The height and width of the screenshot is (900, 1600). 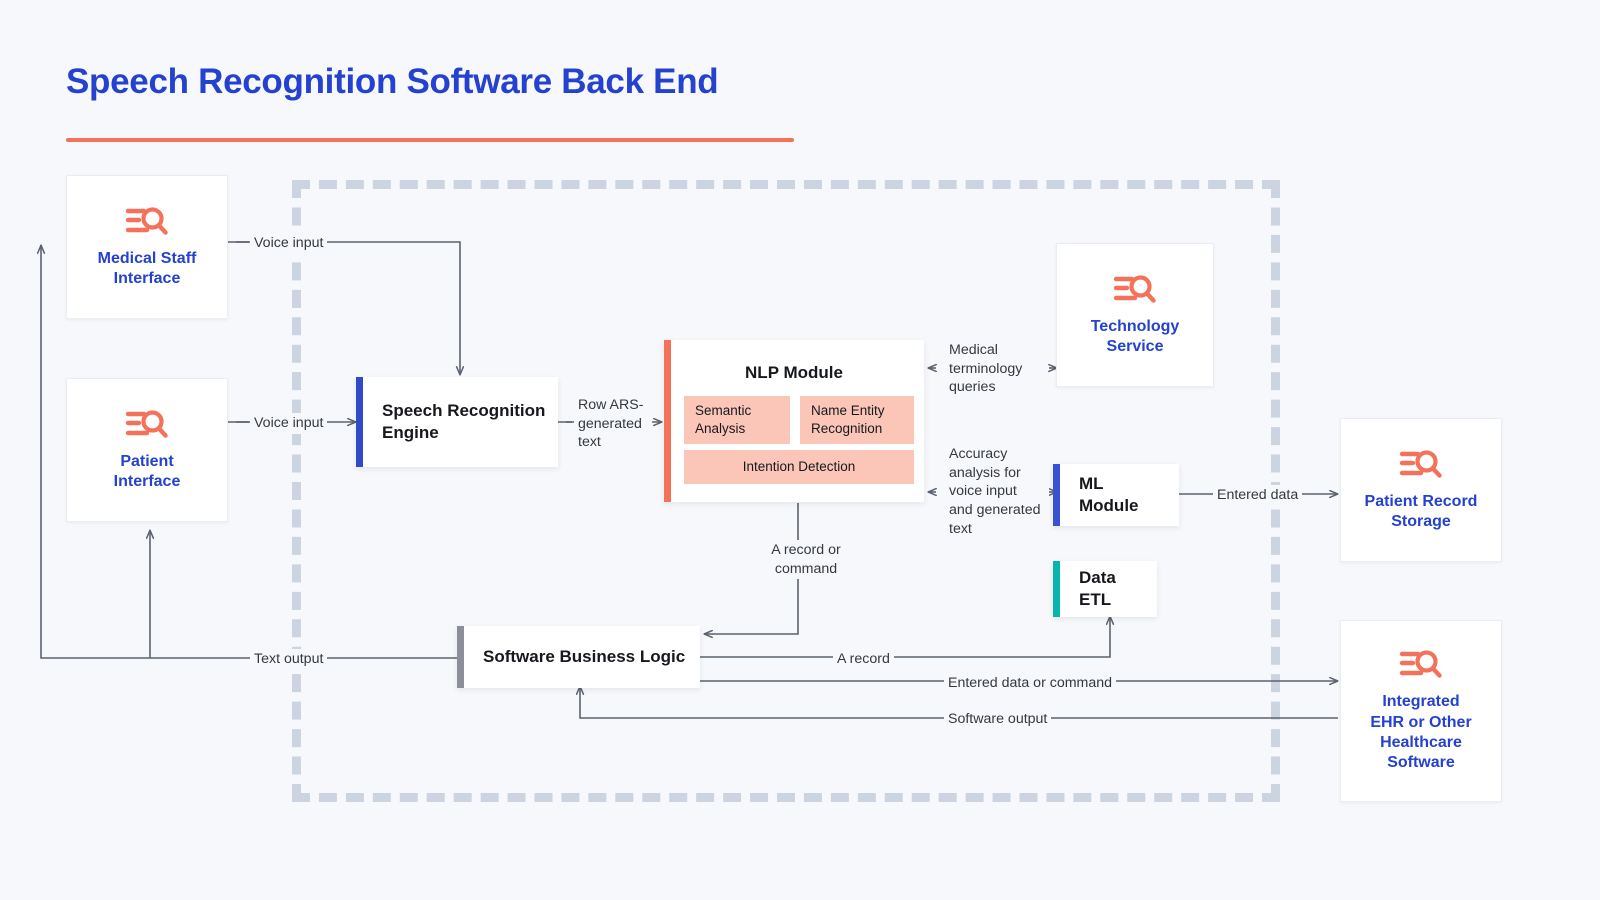 I want to click on node-label: Technology Service, so click(x=1135, y=336).